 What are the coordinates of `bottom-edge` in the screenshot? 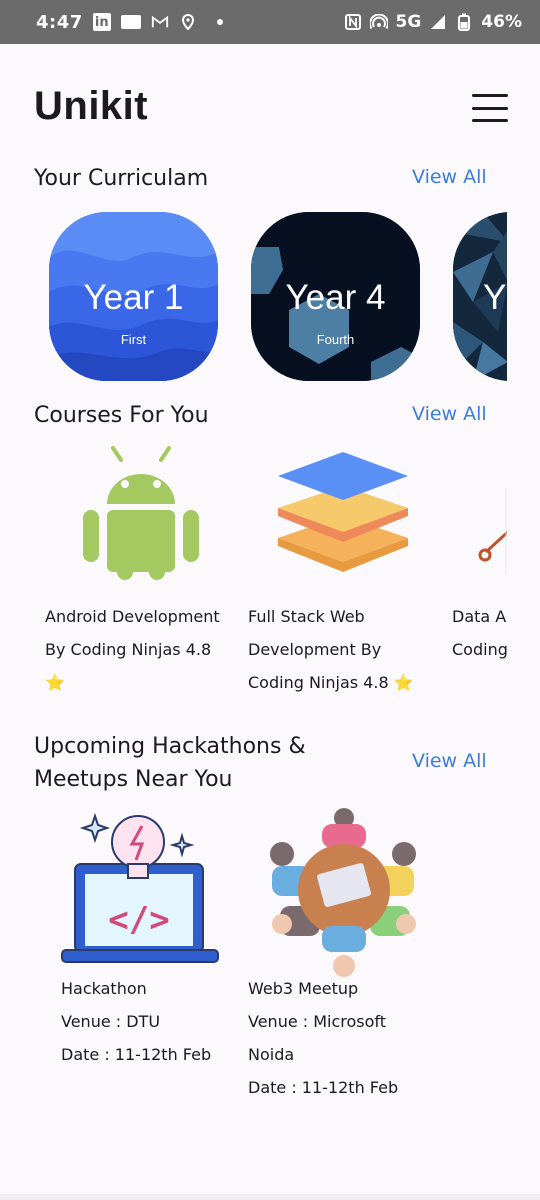 It's located at (270, 1197).